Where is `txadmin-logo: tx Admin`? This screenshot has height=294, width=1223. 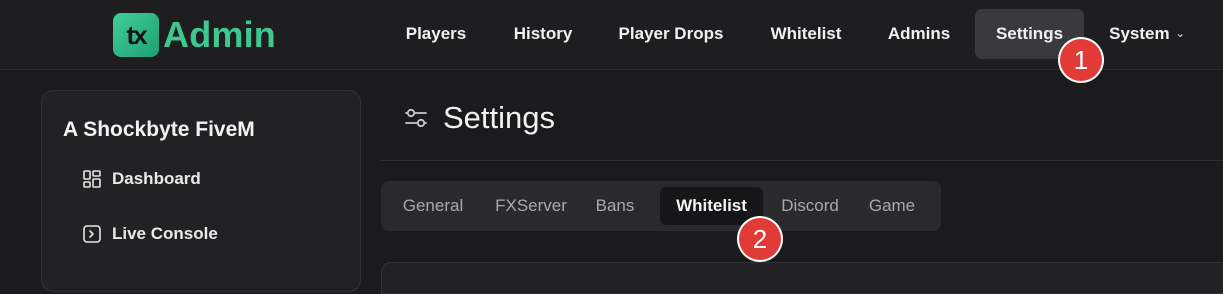
txadmin-logo: tx Admin is located at coordinates (194, 35).